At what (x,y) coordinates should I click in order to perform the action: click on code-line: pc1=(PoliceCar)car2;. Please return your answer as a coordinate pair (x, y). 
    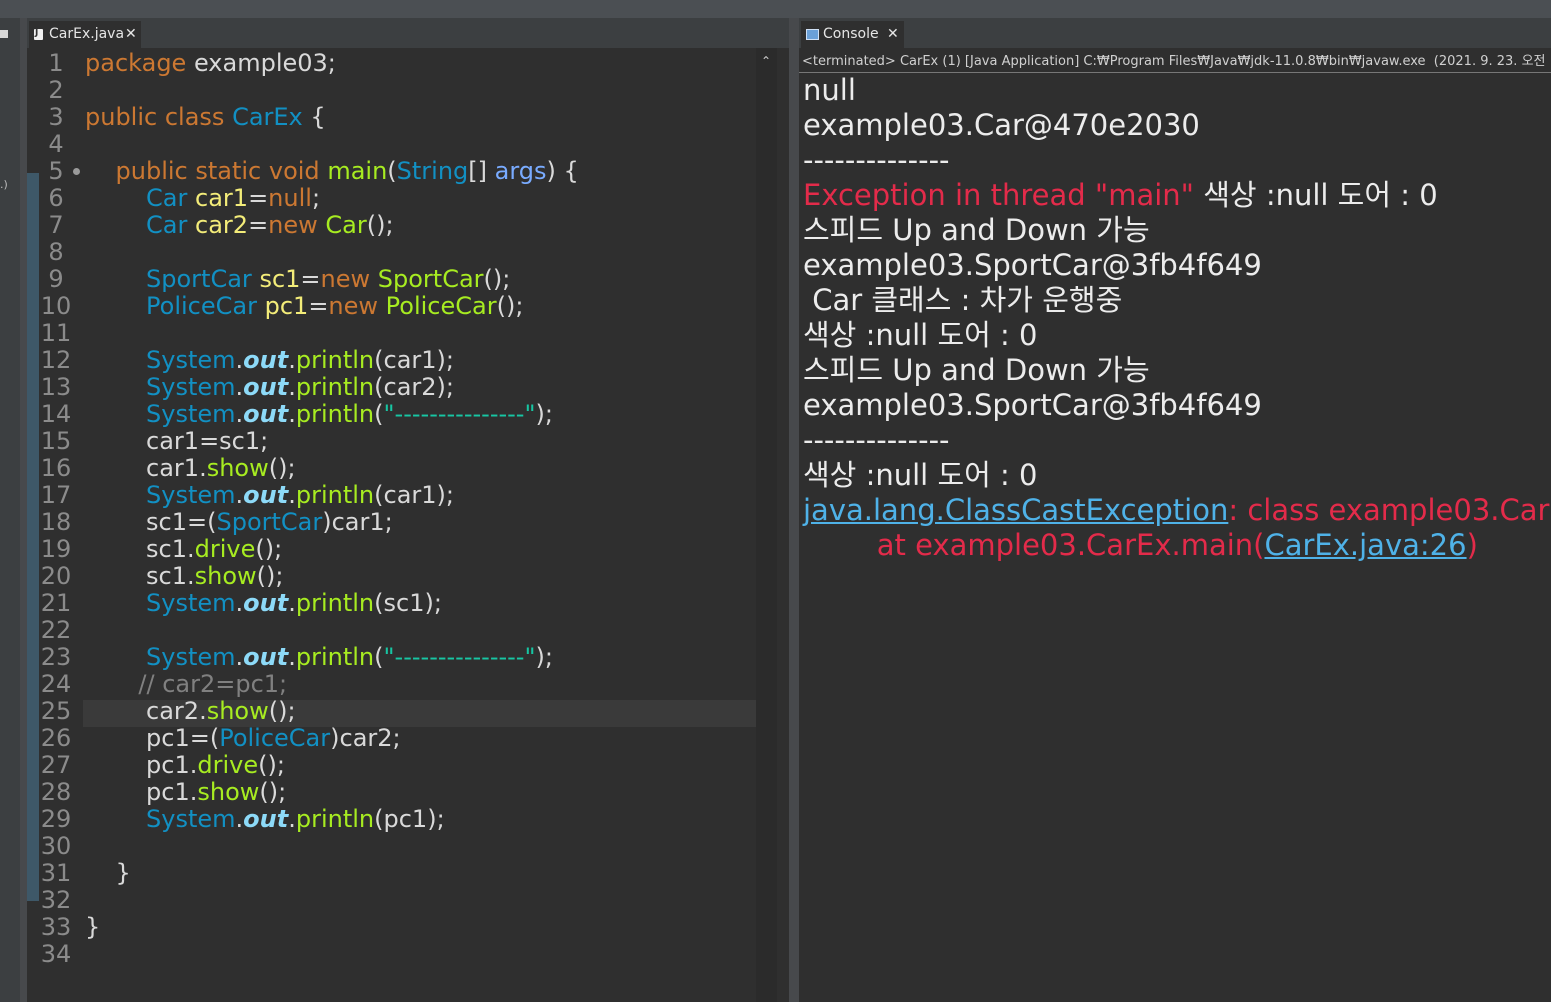
    Looking at the image, I should click on (243, 738).